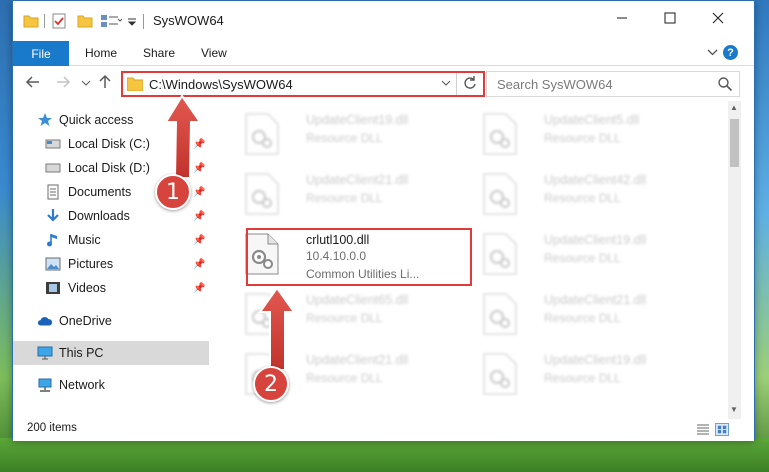  What do you see at coordinates (44, 21) in the screenshot?
I see `toolbar-separator` at bounding box center [44, 21].